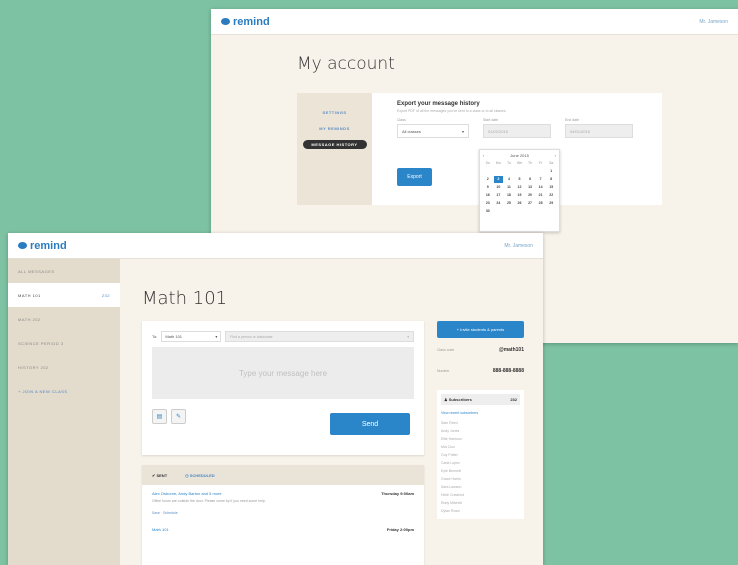 The image size is (738, 565). Describe the element at coordinates (480, 503) in the screenshot. I see `subscriber-item: Ruby Mitchell` at that location.